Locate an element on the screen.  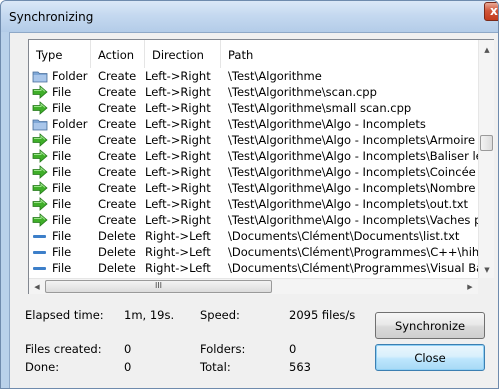
cell-path: \Documents\Clément\Programmes\Visual Bas is located at coordinates (353, 268).